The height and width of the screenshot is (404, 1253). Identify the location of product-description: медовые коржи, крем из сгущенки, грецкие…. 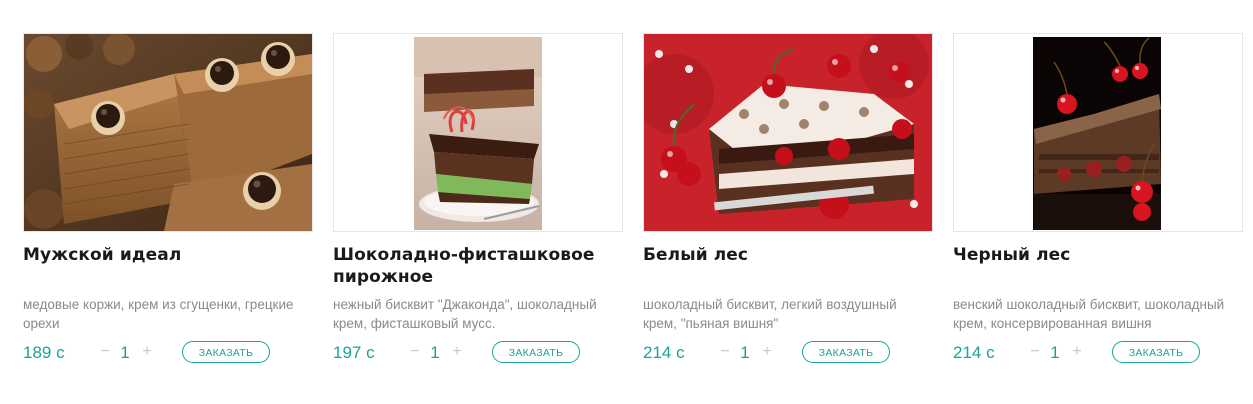
(158, 314).